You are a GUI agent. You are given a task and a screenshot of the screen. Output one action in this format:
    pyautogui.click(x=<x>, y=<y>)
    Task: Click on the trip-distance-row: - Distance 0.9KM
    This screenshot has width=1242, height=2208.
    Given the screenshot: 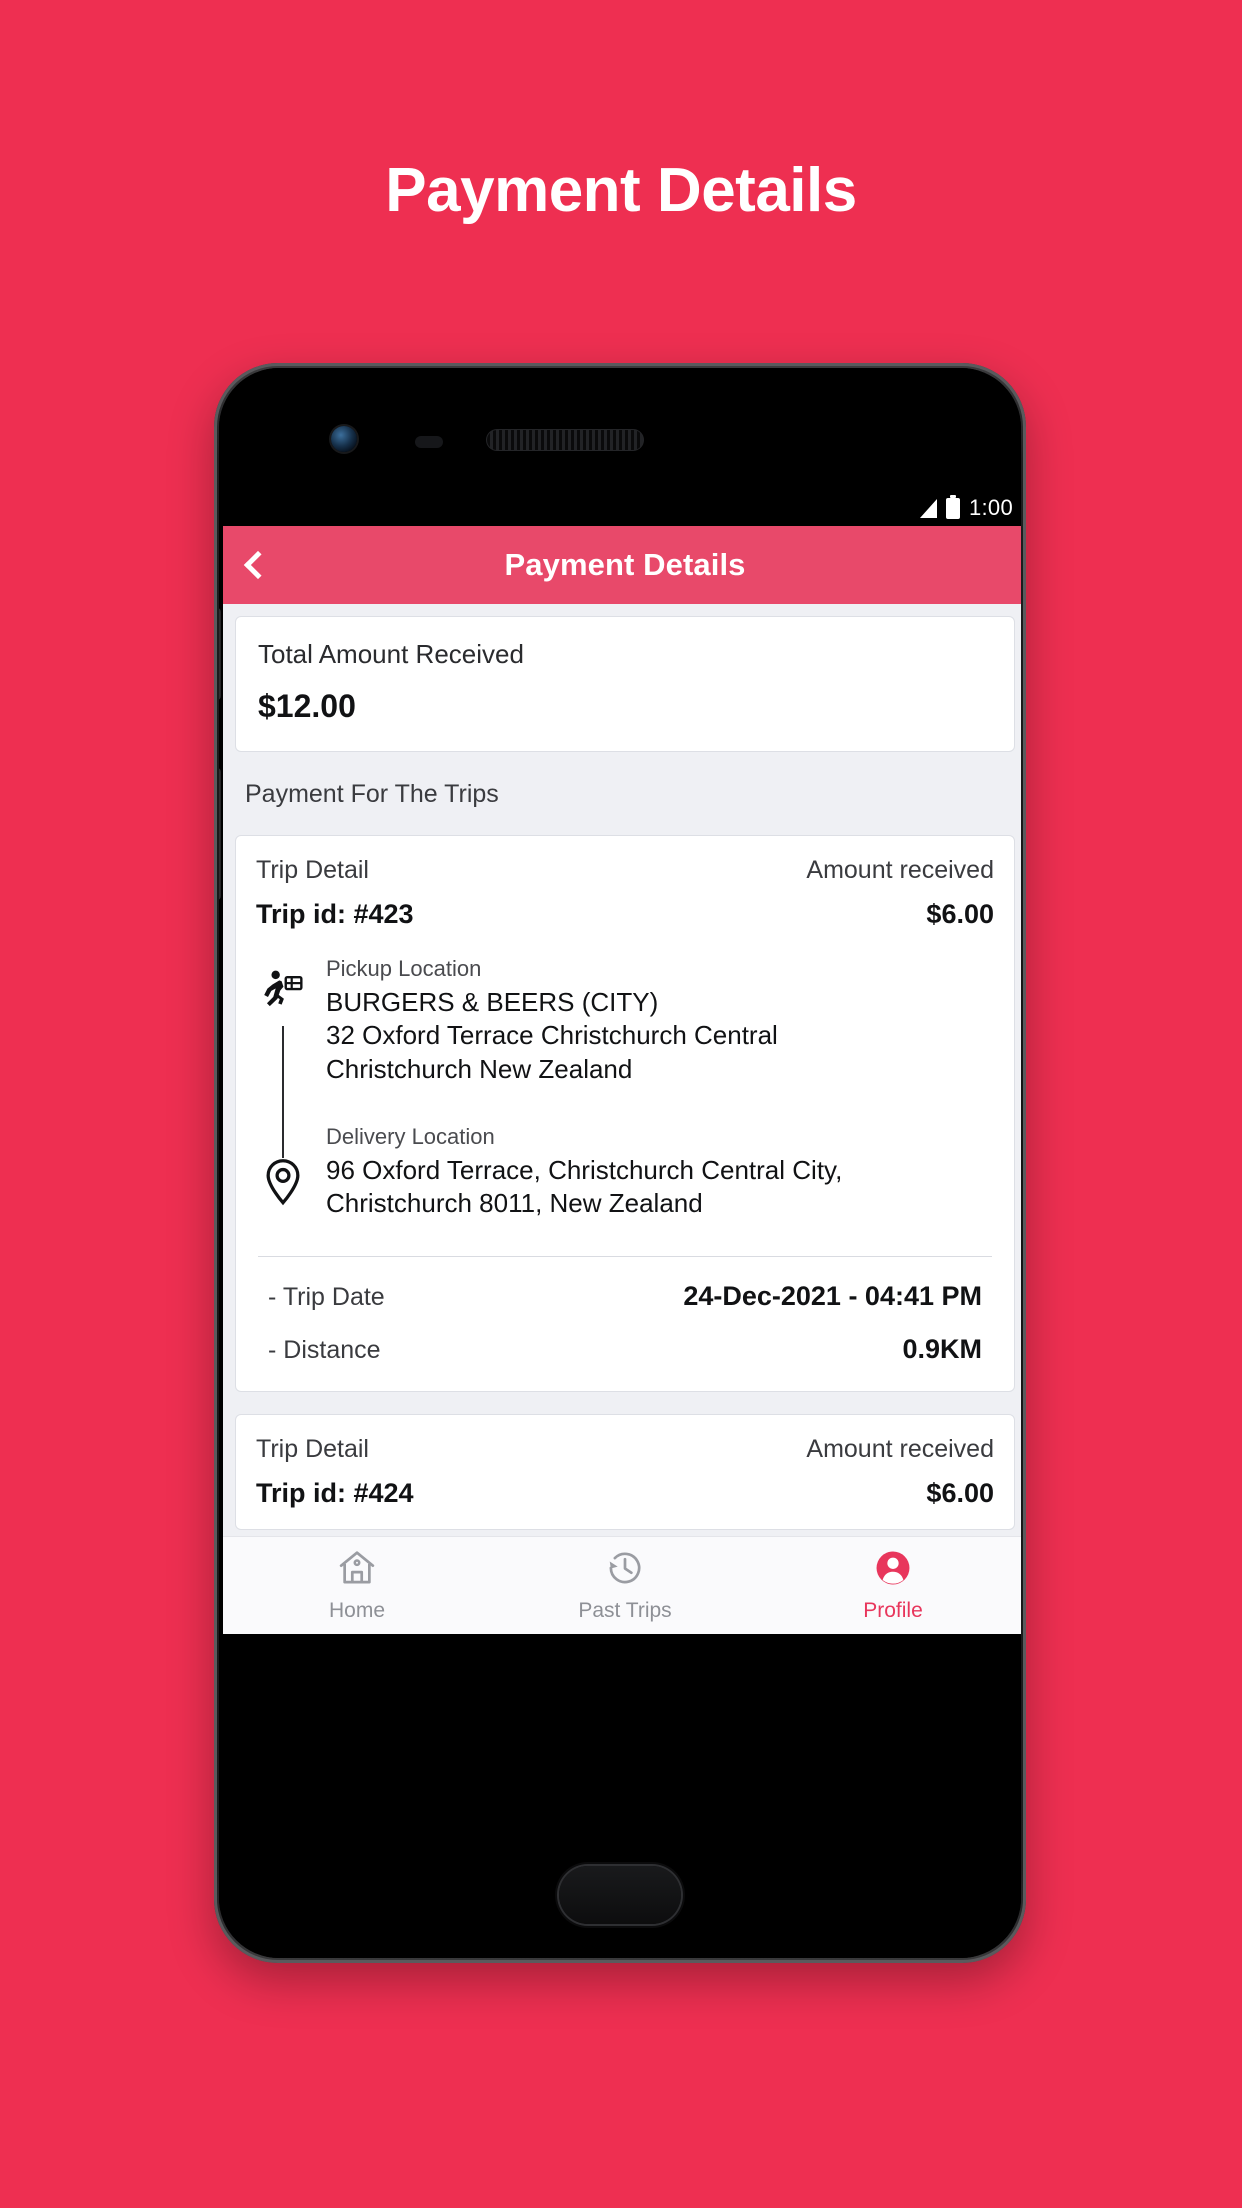 What is the action you would take?
    pyautogui.click(x=625, y=1351)
    